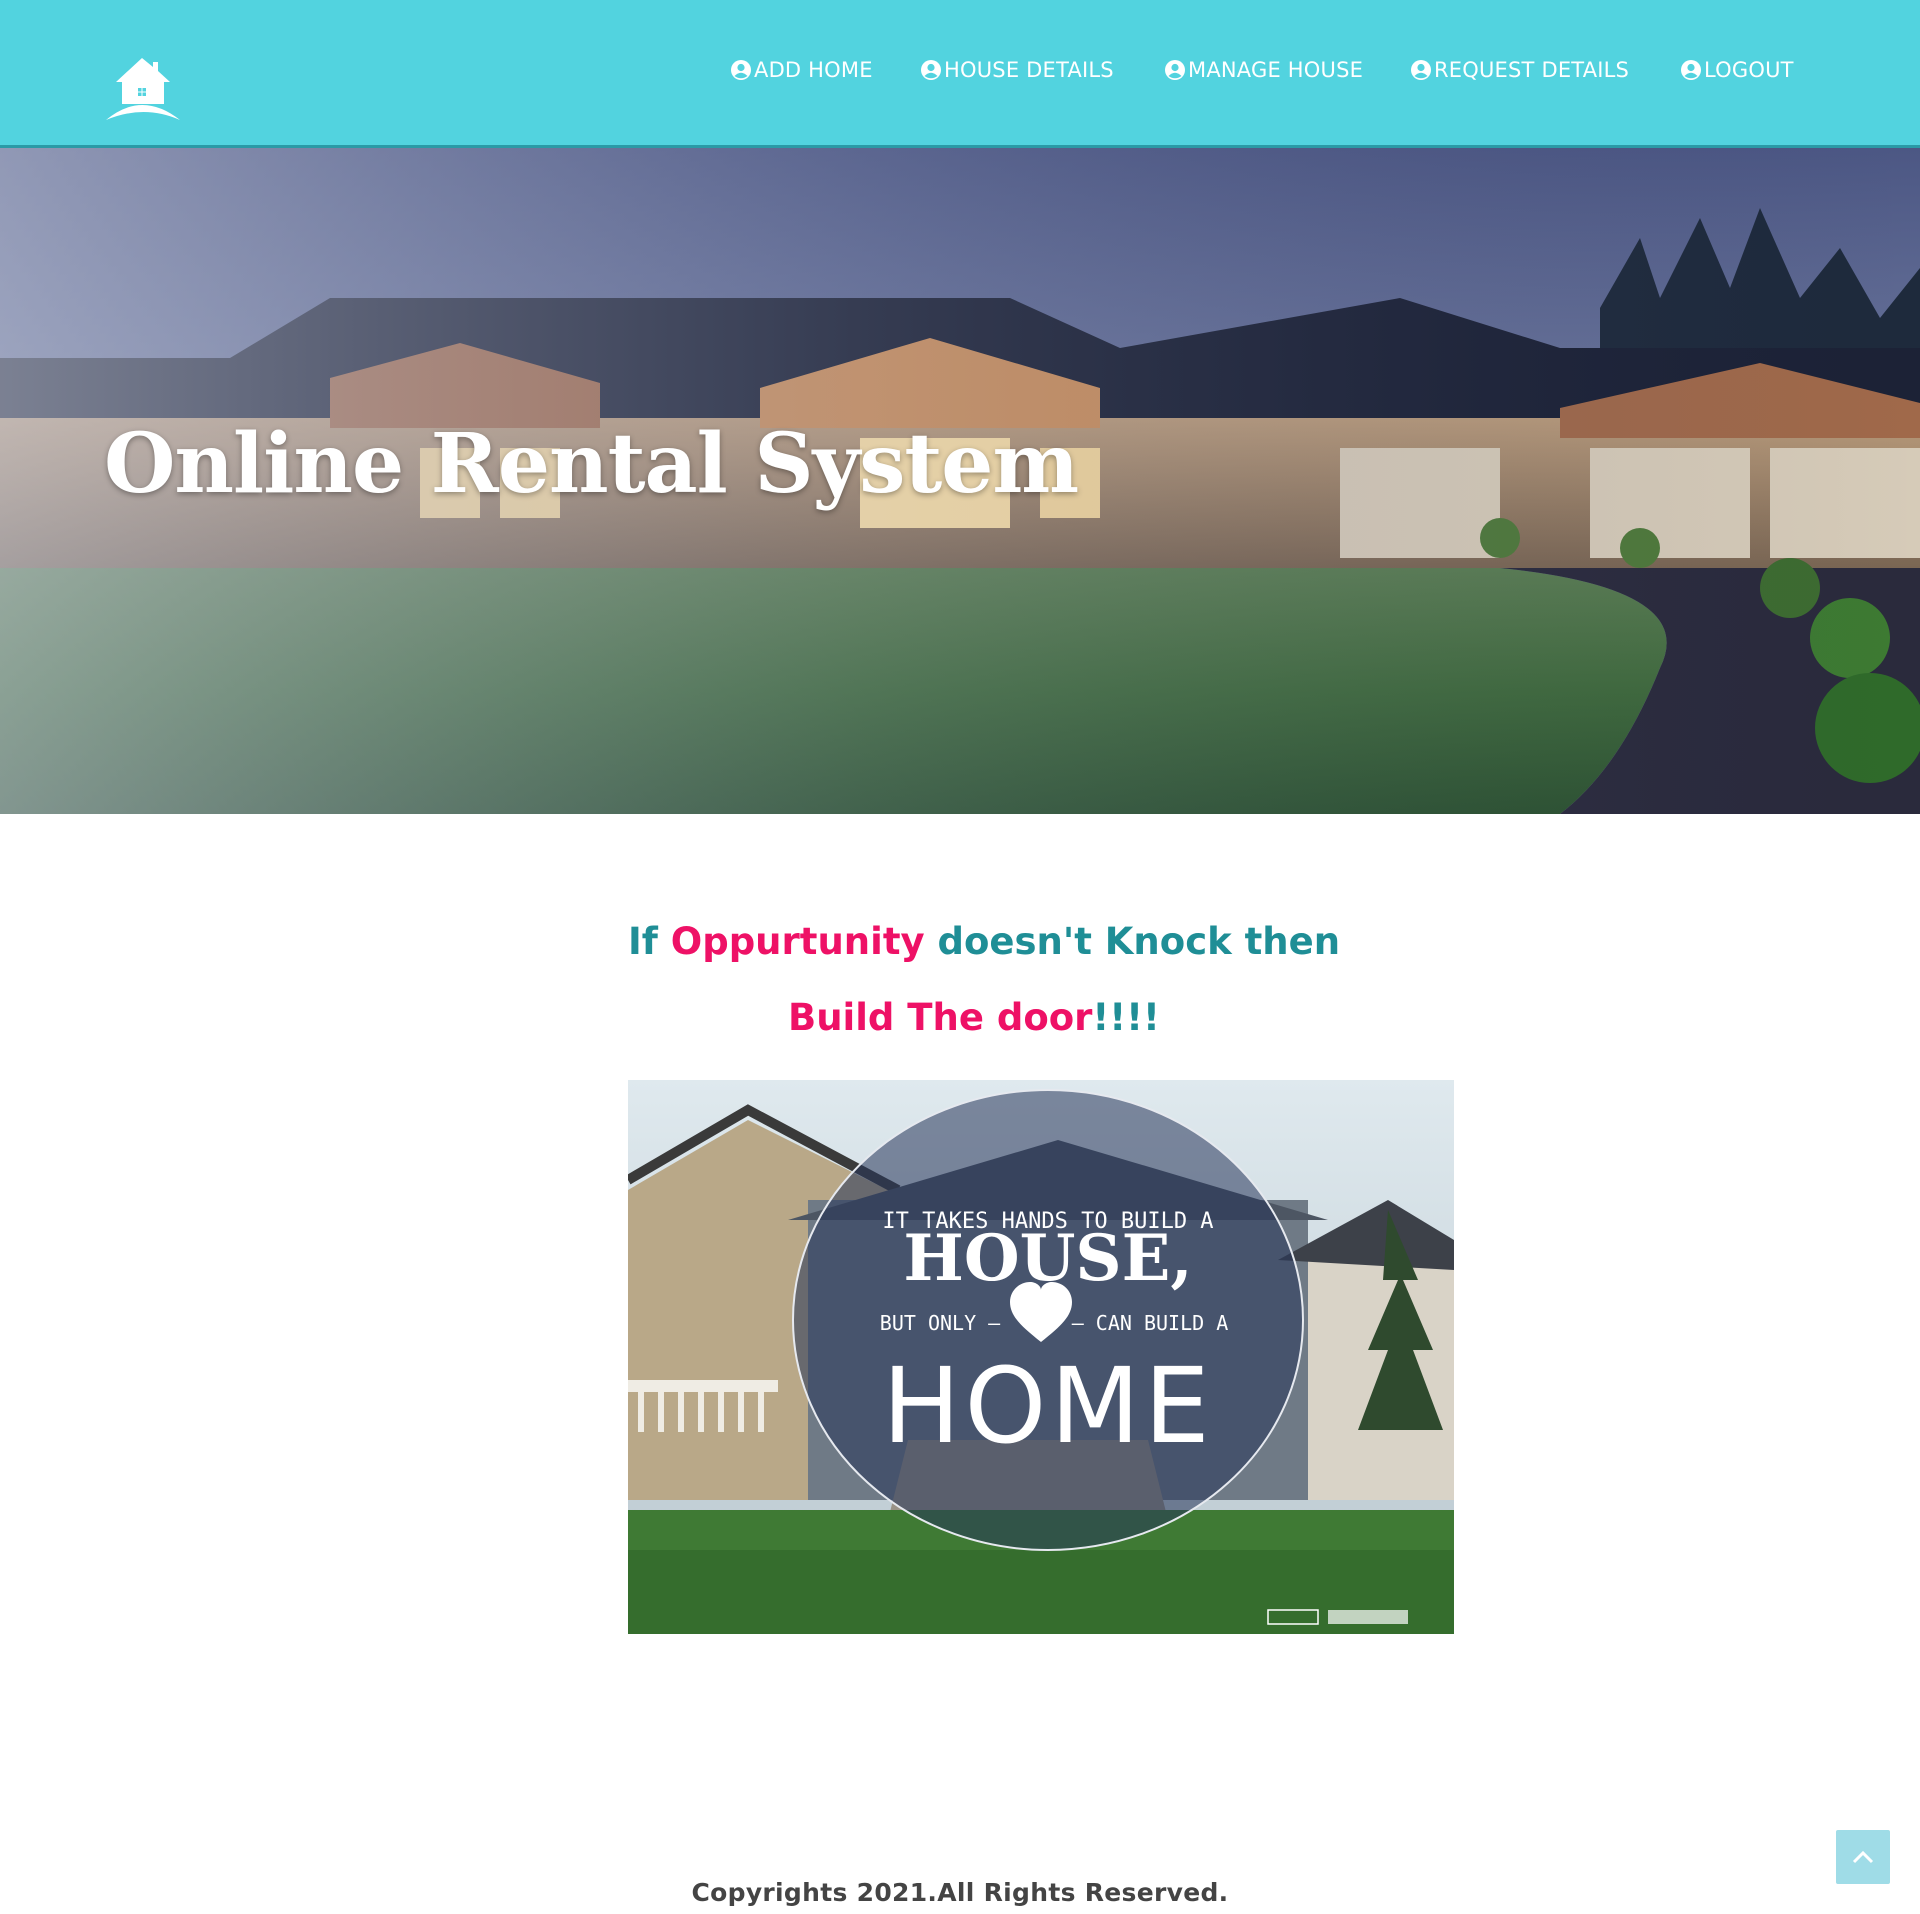 This screenshot has height=1914, width=1920. I want to click on house-logo-icon, so click(144, 90).